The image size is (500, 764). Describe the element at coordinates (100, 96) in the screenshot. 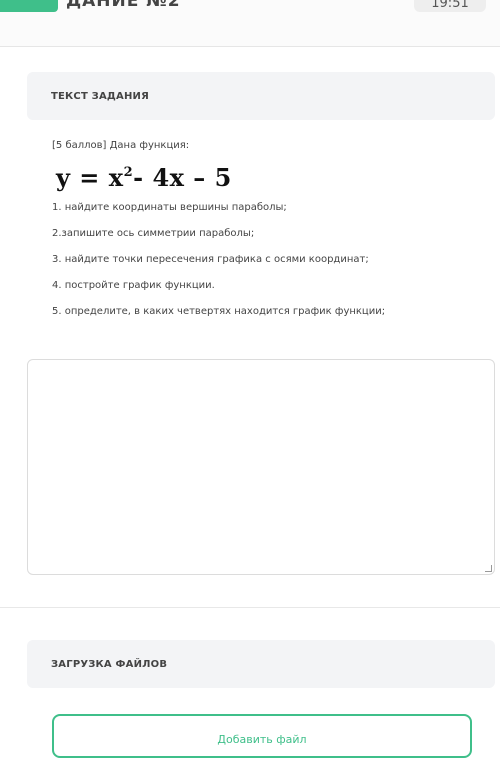

I see `task-text-label: ТЕКСТ ЗАДАНИЯ` at that location.